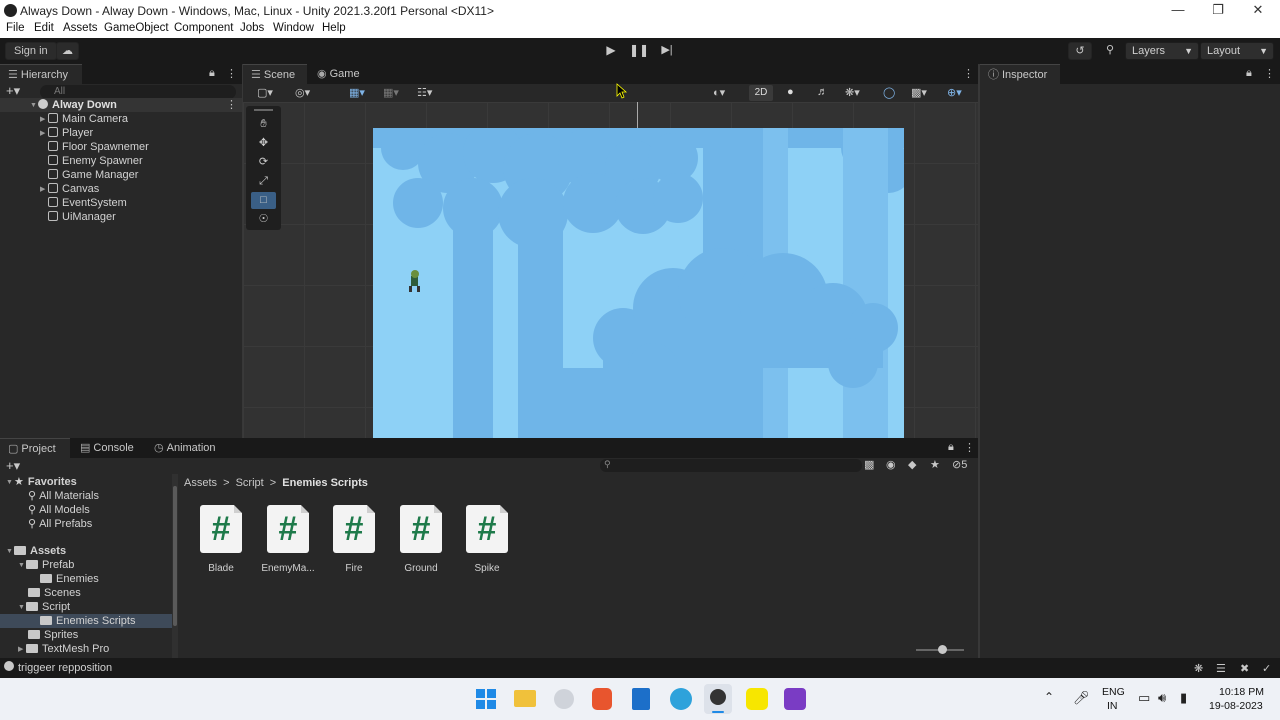  What do you see at coordinates (1112, 706) in the screenshot?
I see `region-indicator: IN` at bounding box center [1112, 706].